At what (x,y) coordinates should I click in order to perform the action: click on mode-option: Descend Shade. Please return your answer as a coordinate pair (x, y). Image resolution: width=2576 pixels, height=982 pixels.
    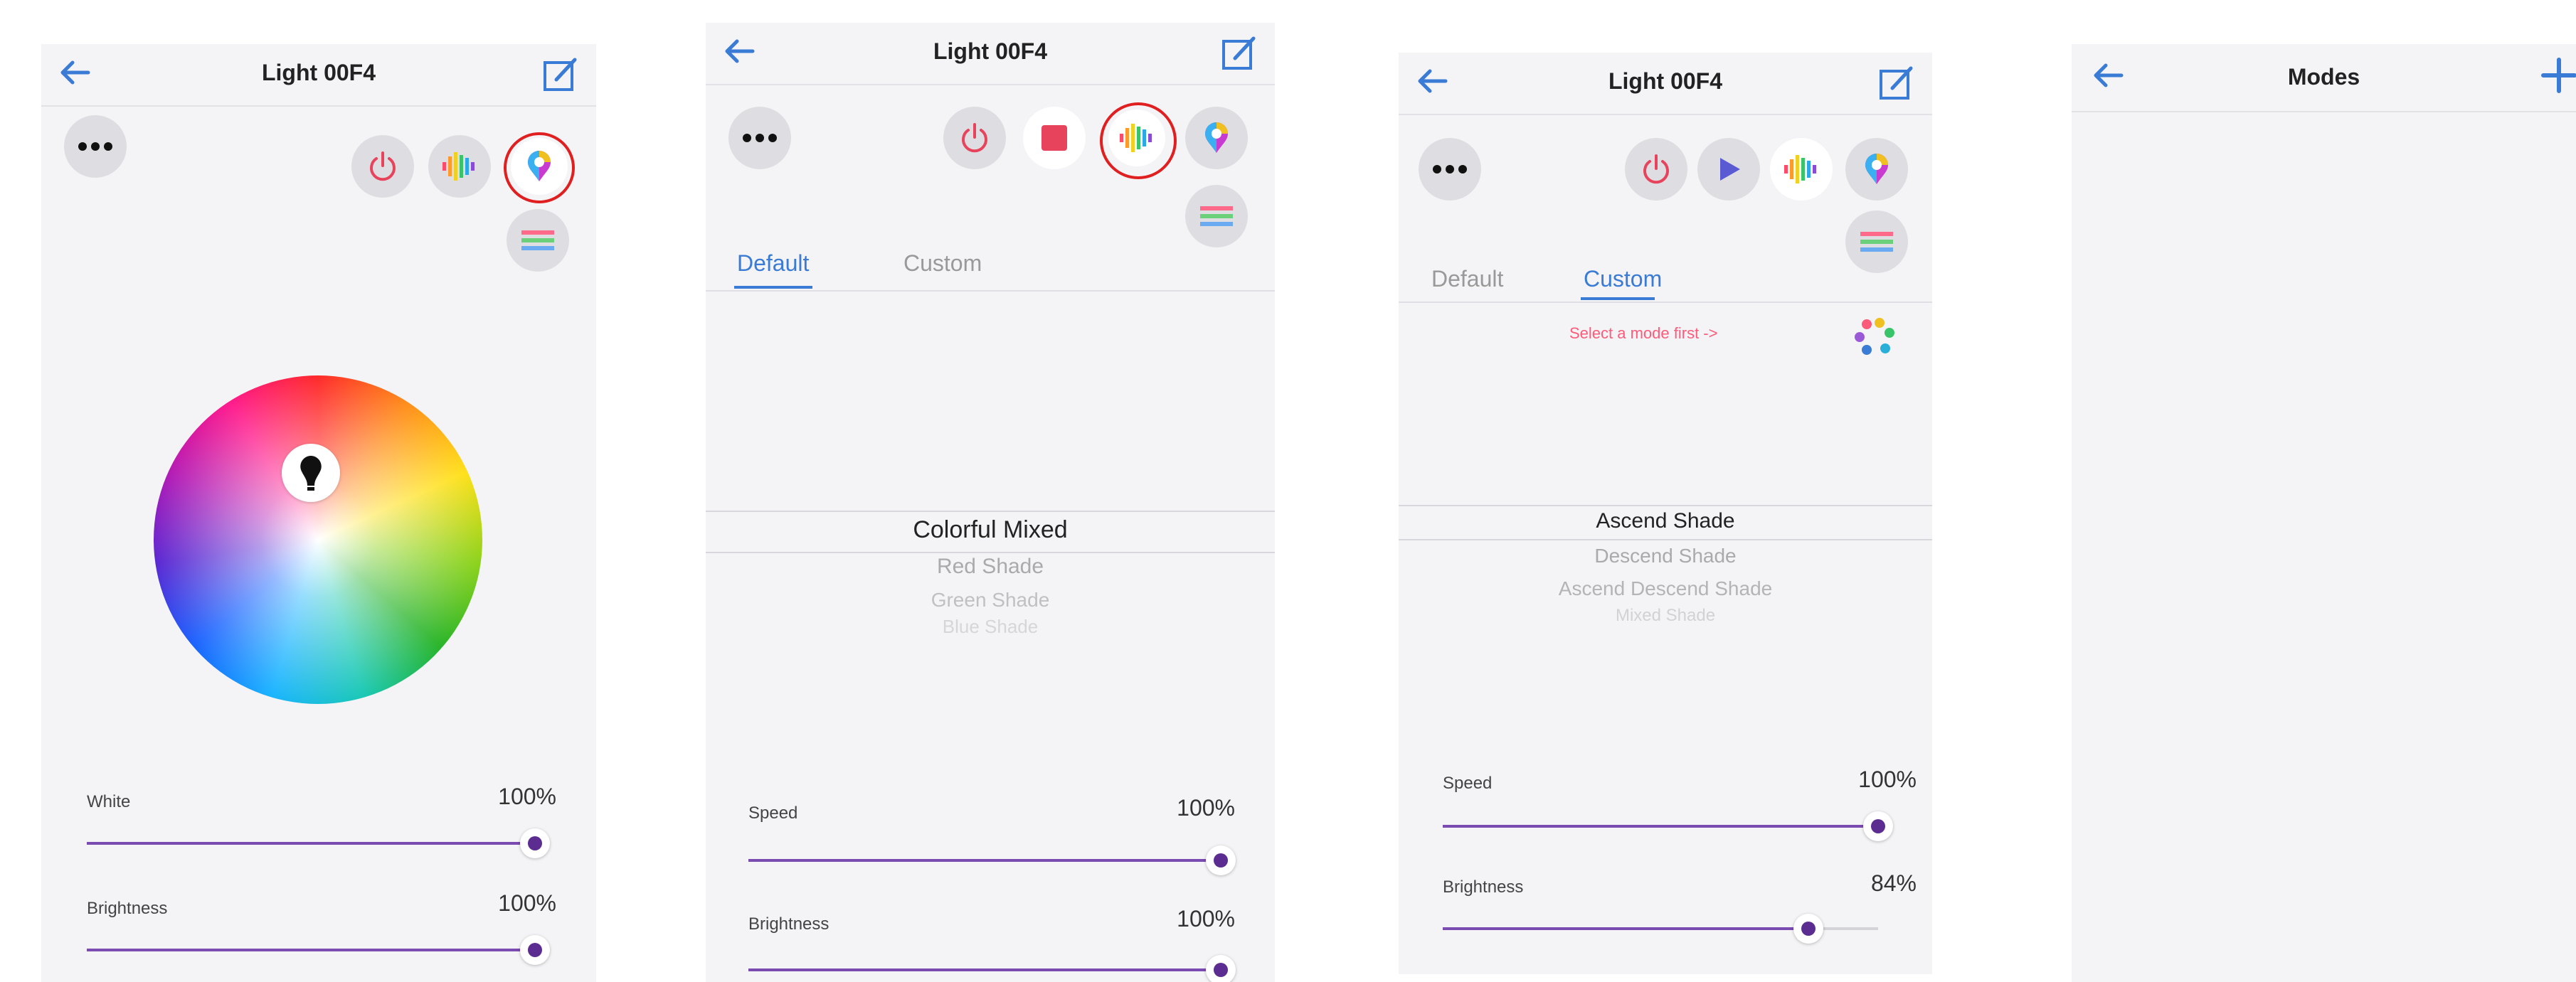
    Looking at the image, I should click on (1665, 556).